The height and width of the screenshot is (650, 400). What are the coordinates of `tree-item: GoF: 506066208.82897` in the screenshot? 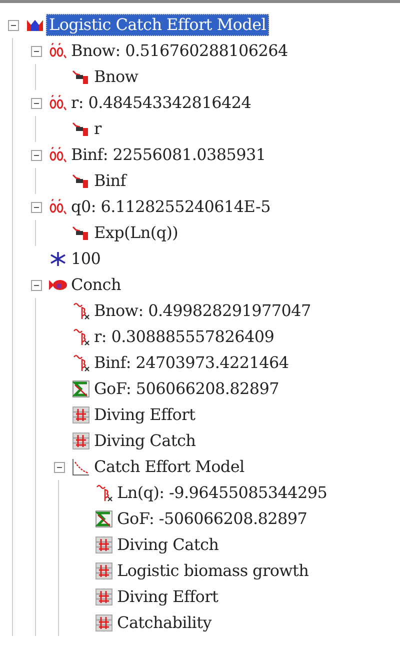 It's located at (187, 389).